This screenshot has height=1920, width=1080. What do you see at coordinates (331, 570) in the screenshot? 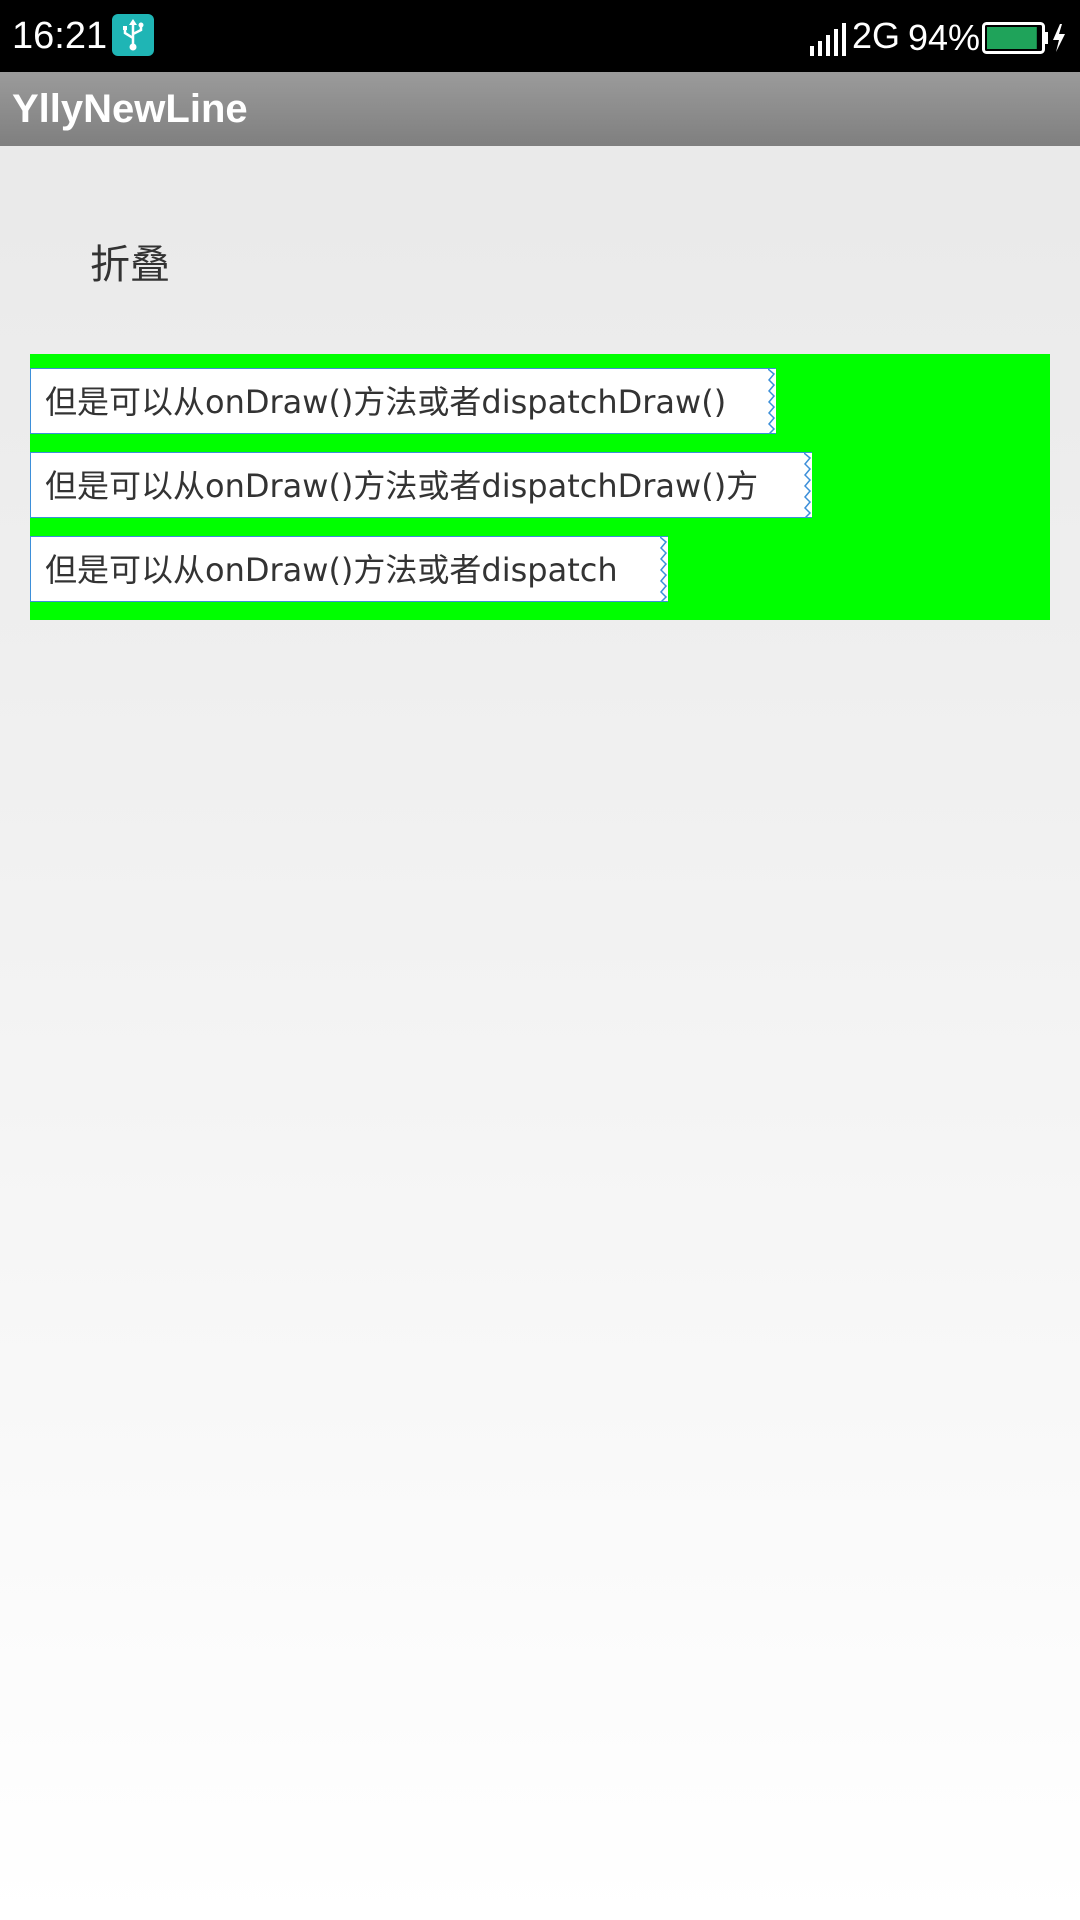
I see `flow-item-text: 但是可以从onDraw()方法或者dispatch` at bounding box center [331, 570].